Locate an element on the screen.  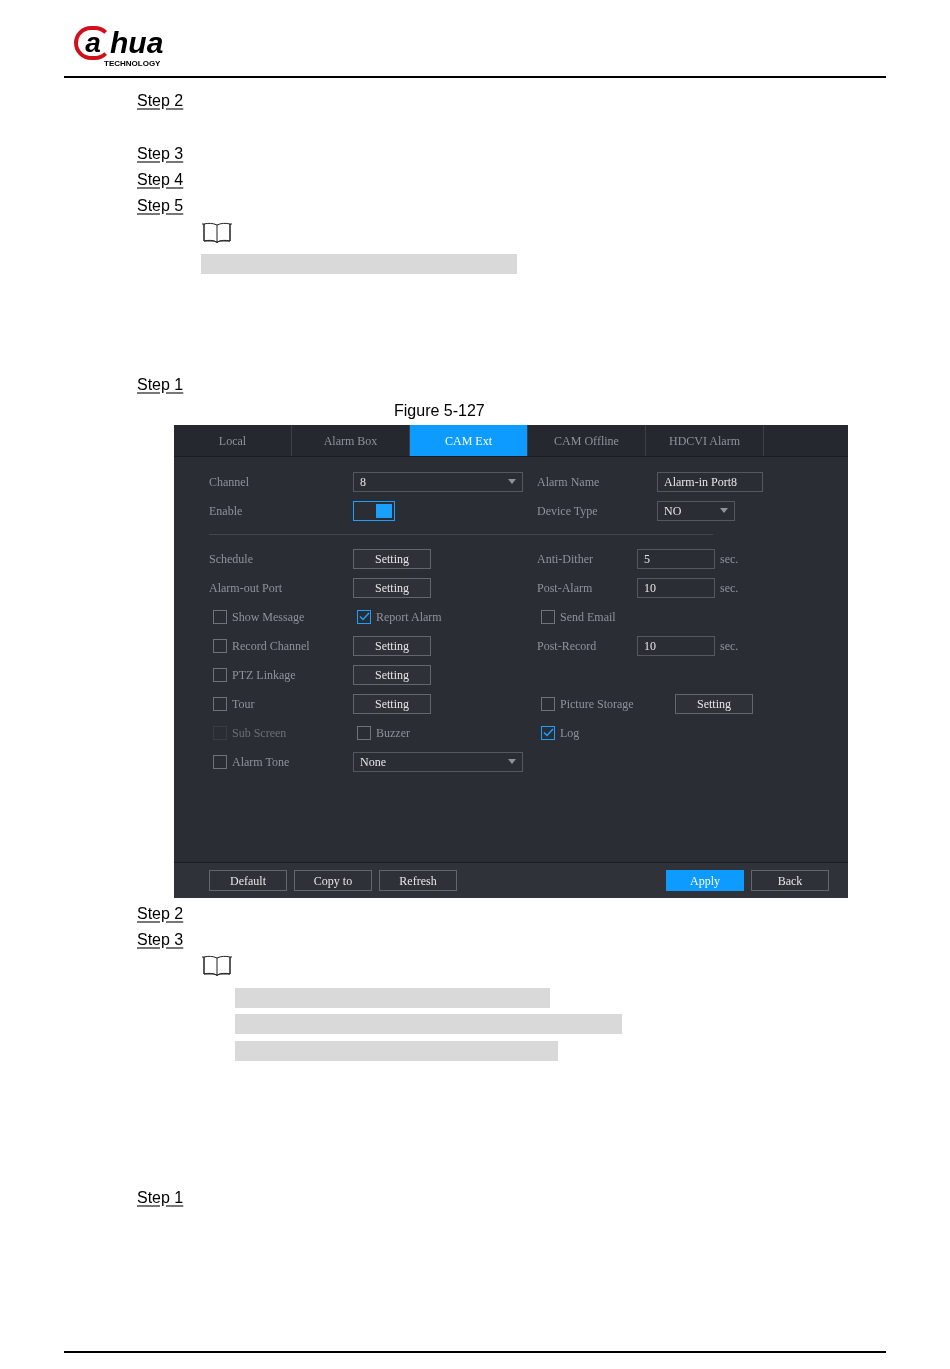
tab: Local is located at coordinates (233, 440).